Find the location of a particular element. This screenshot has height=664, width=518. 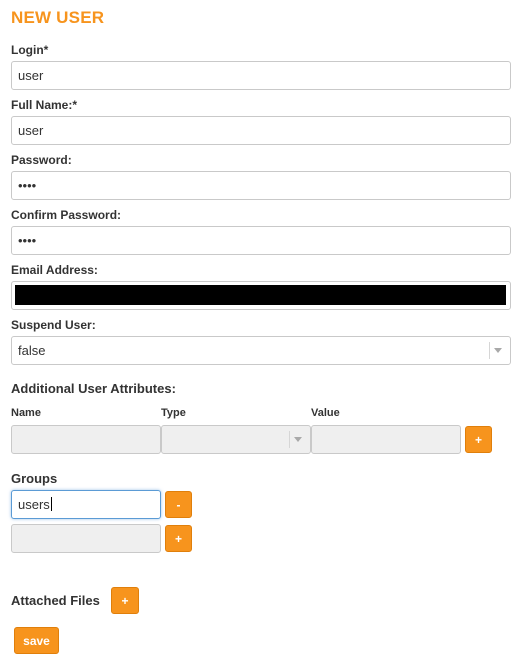

groups-label: Groups is located at coordinates (34, 478).